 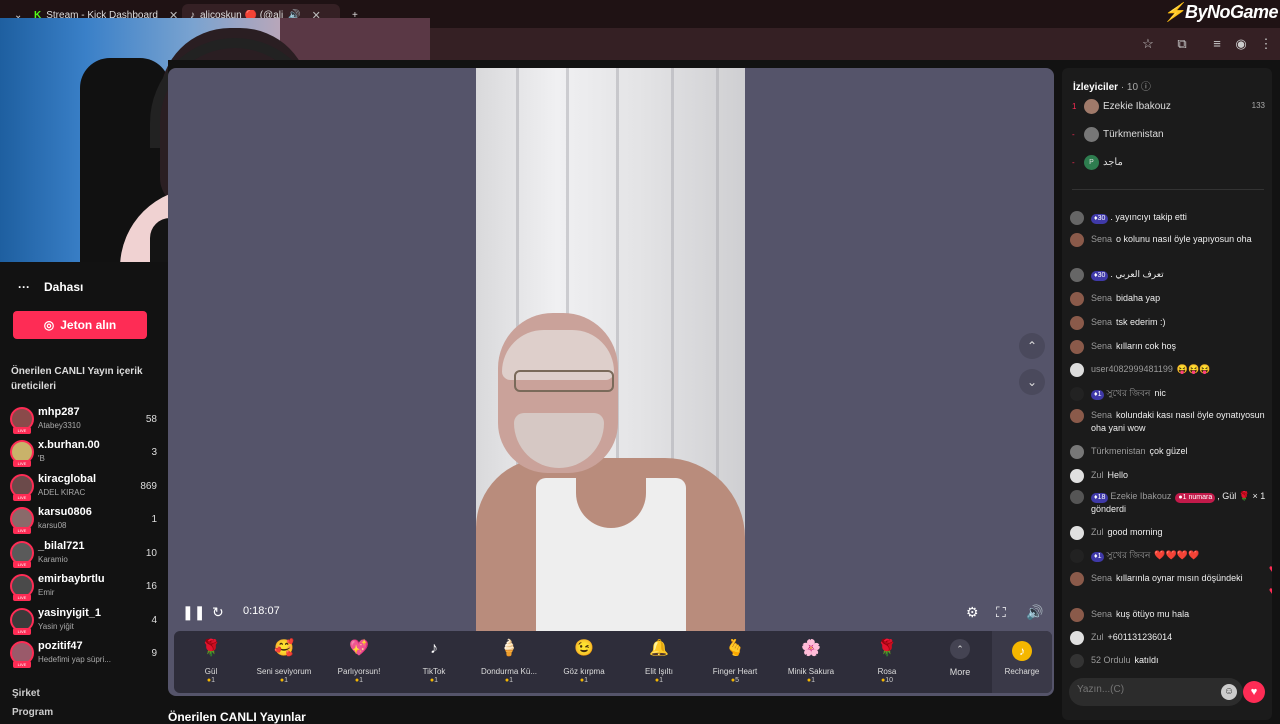 I want to click on extensions-icon: ⧉, so click(x=1182, y=44).